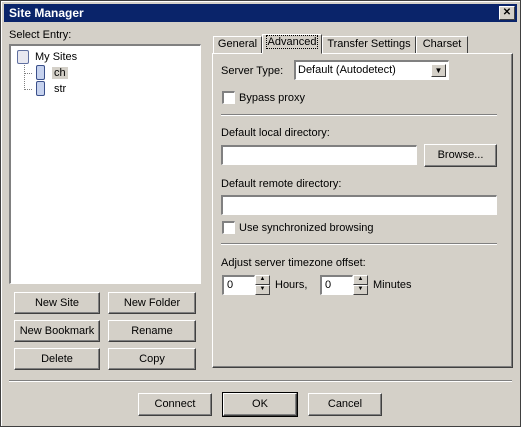 The width and height of the screenshot is (521, 427). I want to click on tree-item-label: ch, so click(60, 73).